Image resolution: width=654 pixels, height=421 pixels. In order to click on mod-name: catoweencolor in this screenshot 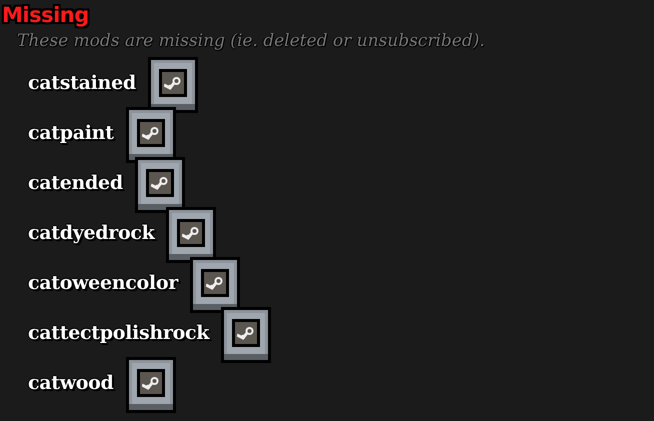, I will do `click(103, 283)`.